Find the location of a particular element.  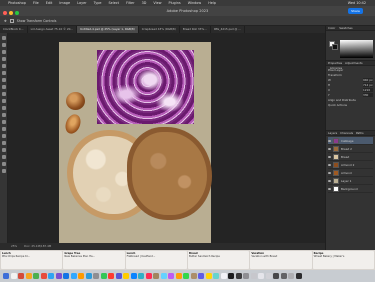

eyedropper-tool-icon is located at coordinates (3, 73).